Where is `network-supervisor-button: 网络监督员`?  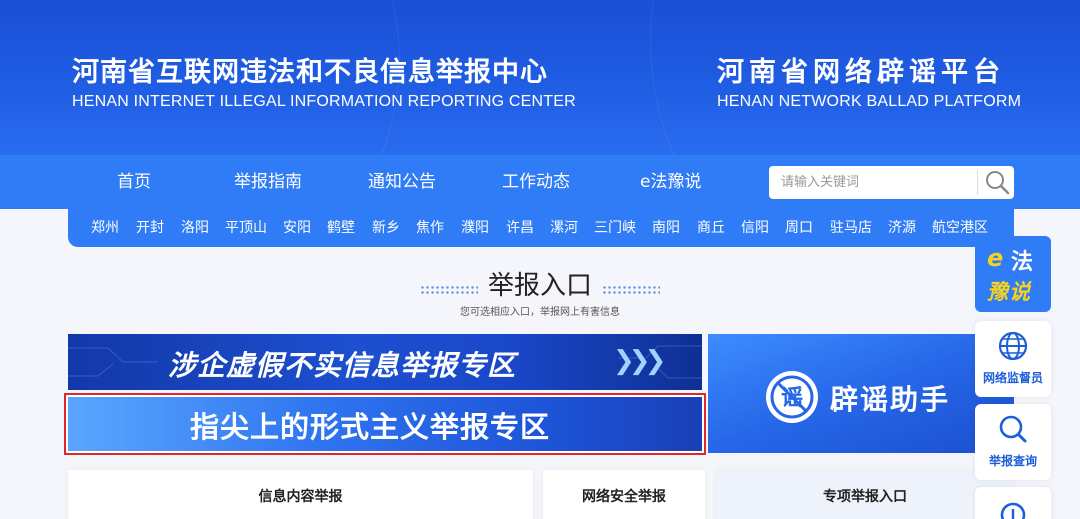 network-supervisor-button: 网络监督员 is located at coordinates (1013, 359).